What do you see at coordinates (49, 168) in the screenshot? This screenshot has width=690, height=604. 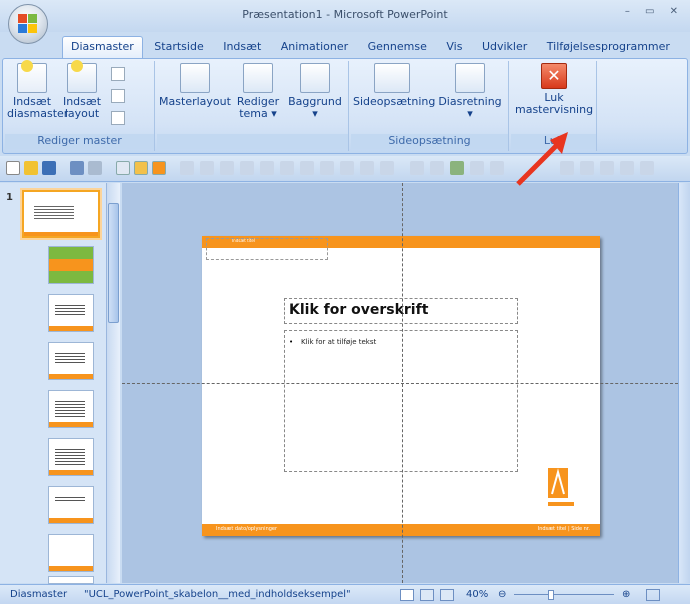 I see `save-icon` at bounding box center [49, 168].